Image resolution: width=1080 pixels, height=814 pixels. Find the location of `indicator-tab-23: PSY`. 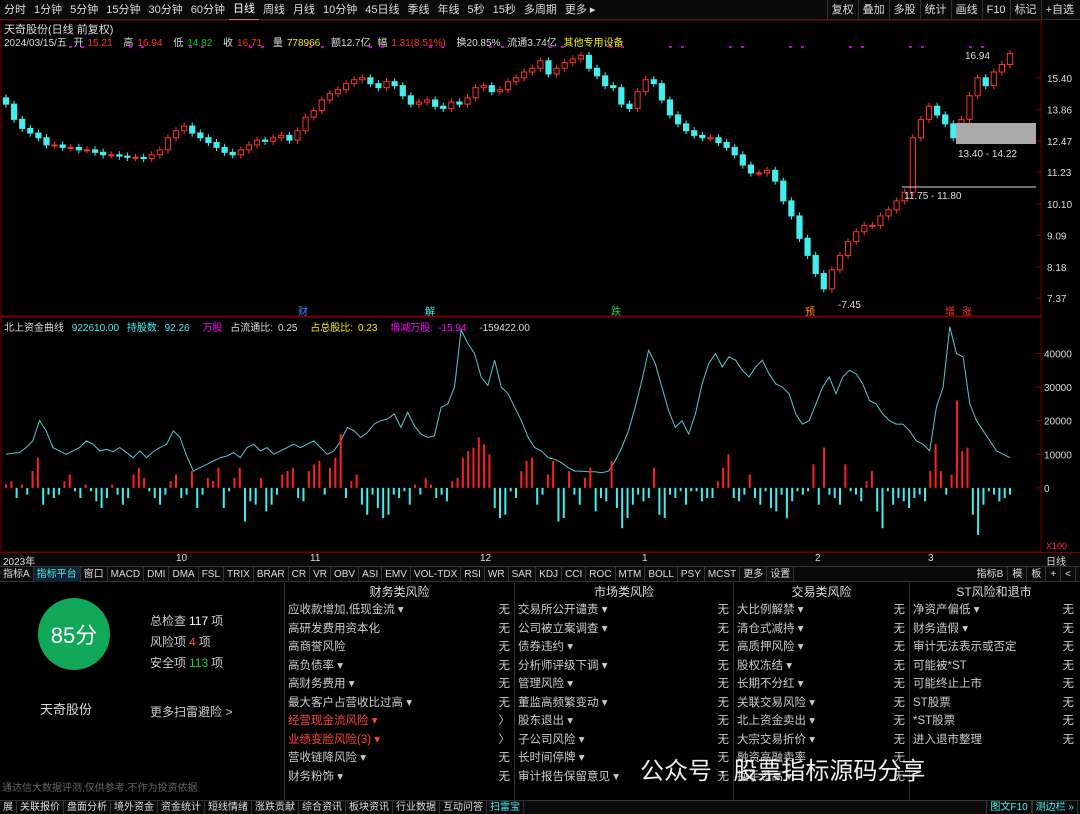

indicator-tab-23: PSY is located at coordinates (691, 574).